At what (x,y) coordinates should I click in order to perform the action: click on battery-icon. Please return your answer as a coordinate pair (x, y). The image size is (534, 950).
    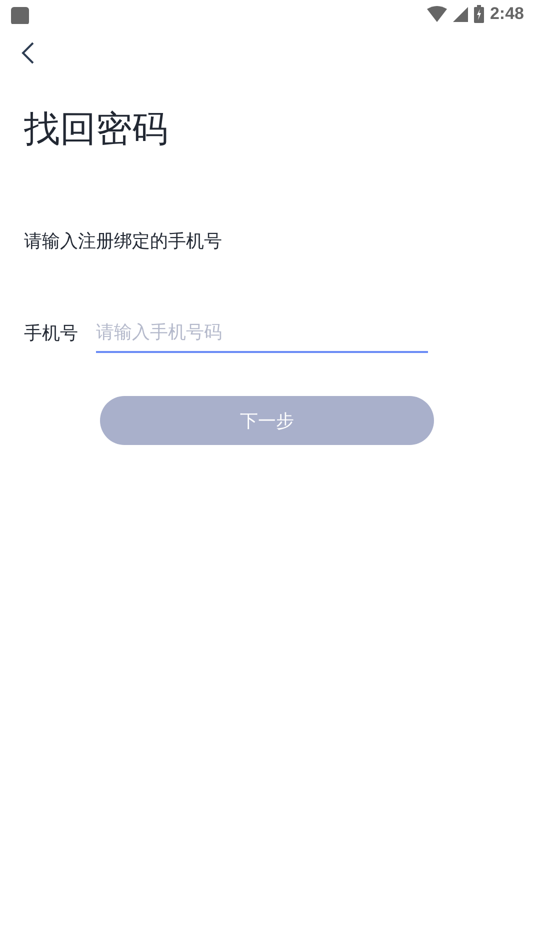
    Looking at the image, I should click on (479, 14).